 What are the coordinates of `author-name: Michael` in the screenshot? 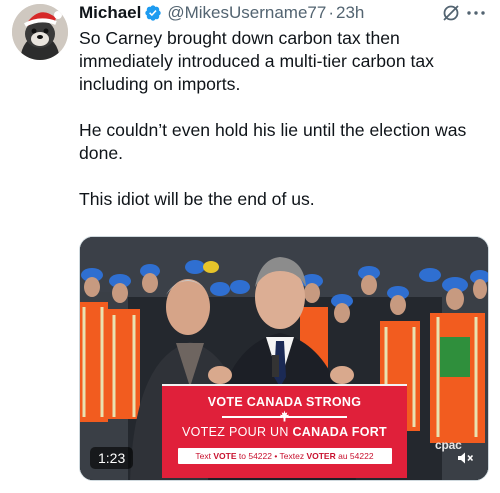 It's located at (110, 13).